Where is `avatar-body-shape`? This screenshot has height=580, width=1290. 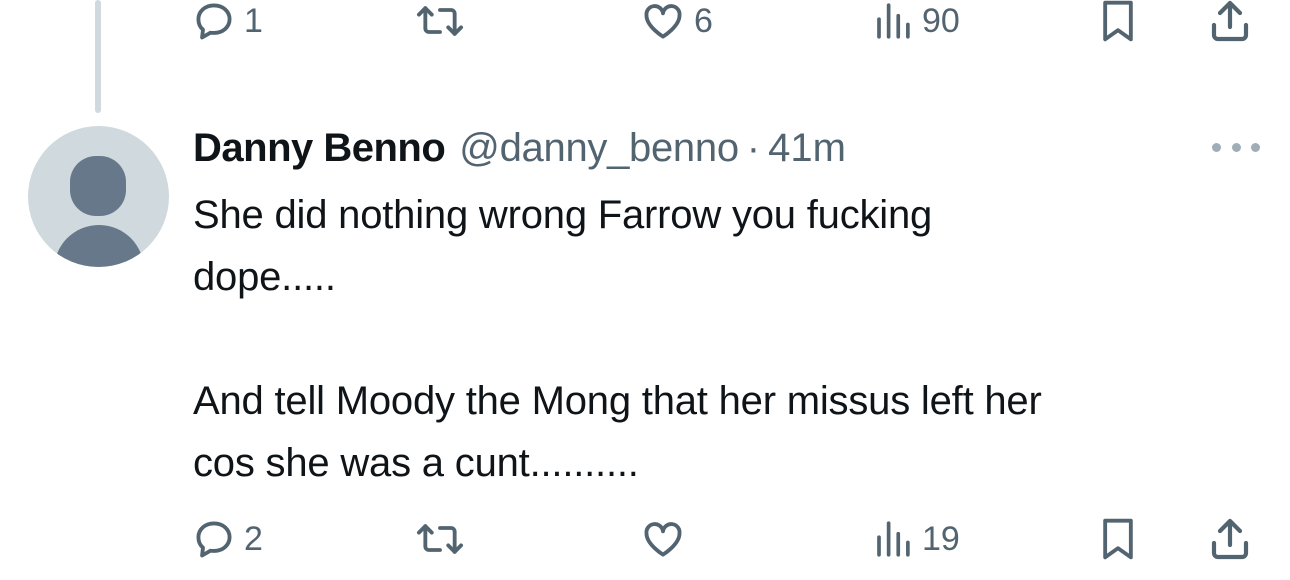 avatar-body-shape is located at coordinates (99, 246).